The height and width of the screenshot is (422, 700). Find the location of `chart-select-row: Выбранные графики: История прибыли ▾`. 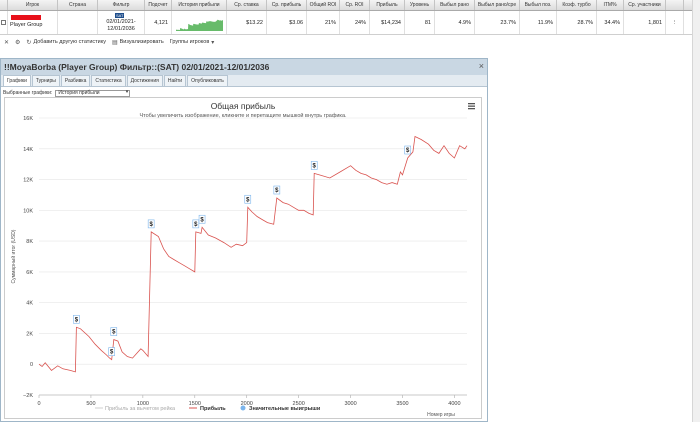

chart-select-row: Выбранные графики: История прибыли ▾ is located at coordinates (67, 93).